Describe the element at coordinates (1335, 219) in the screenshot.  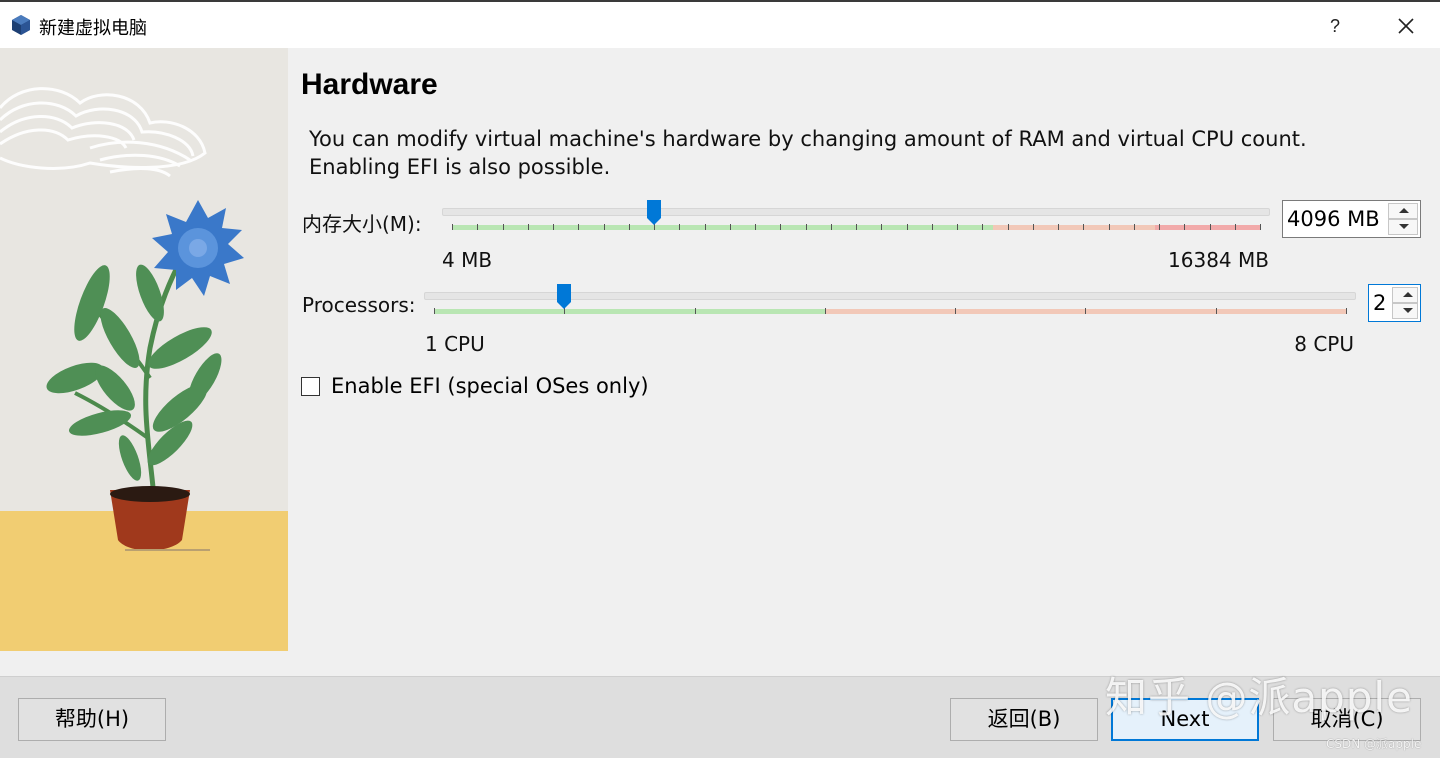
I see `memory-input` at that location.